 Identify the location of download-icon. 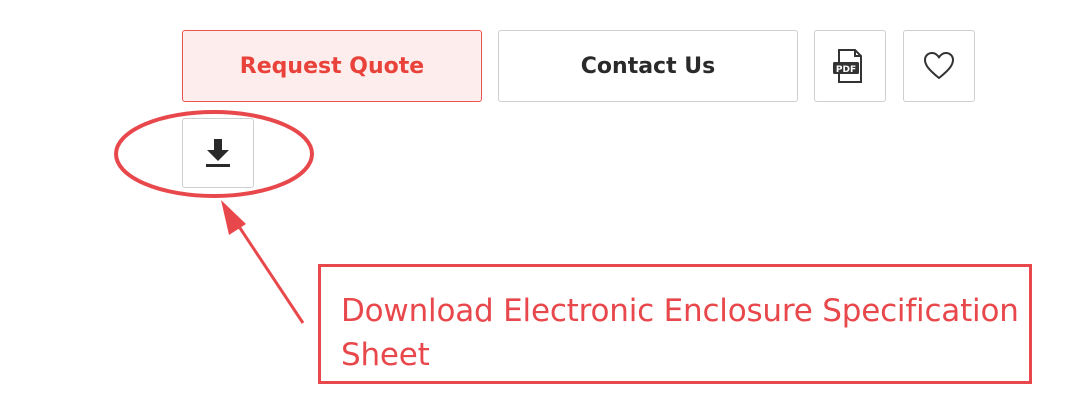
(218, 153).